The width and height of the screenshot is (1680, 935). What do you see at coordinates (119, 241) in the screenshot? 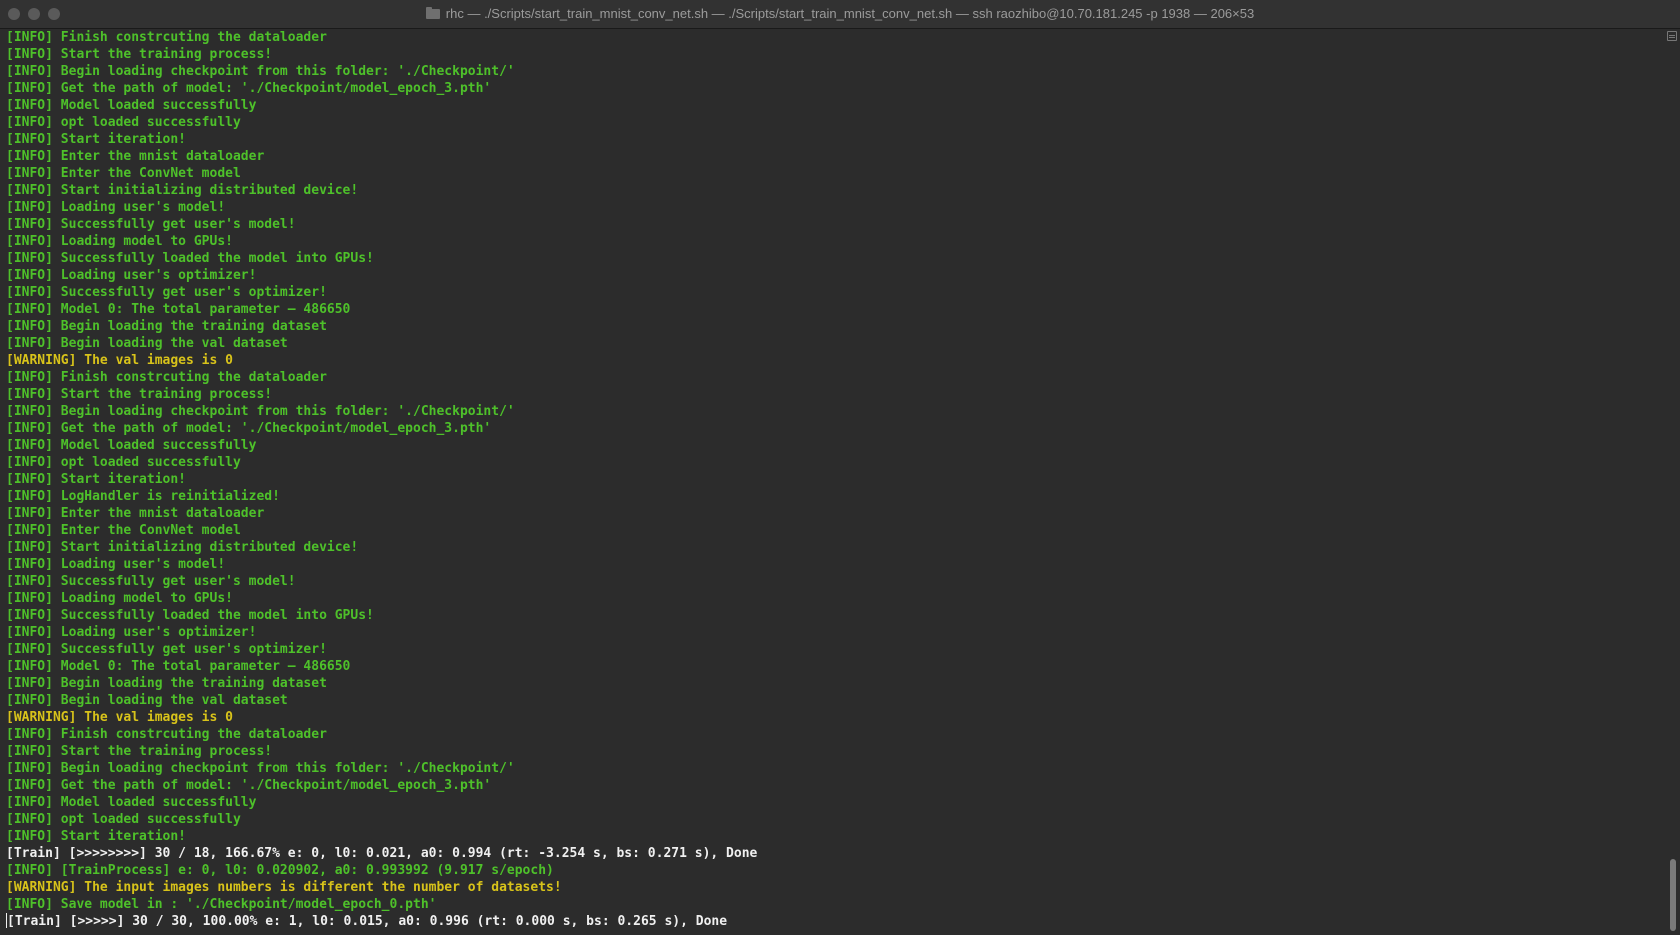
I see `terminal-line-text: [INFO] Loading model to GPUs!` at bounding box center [119, 241].